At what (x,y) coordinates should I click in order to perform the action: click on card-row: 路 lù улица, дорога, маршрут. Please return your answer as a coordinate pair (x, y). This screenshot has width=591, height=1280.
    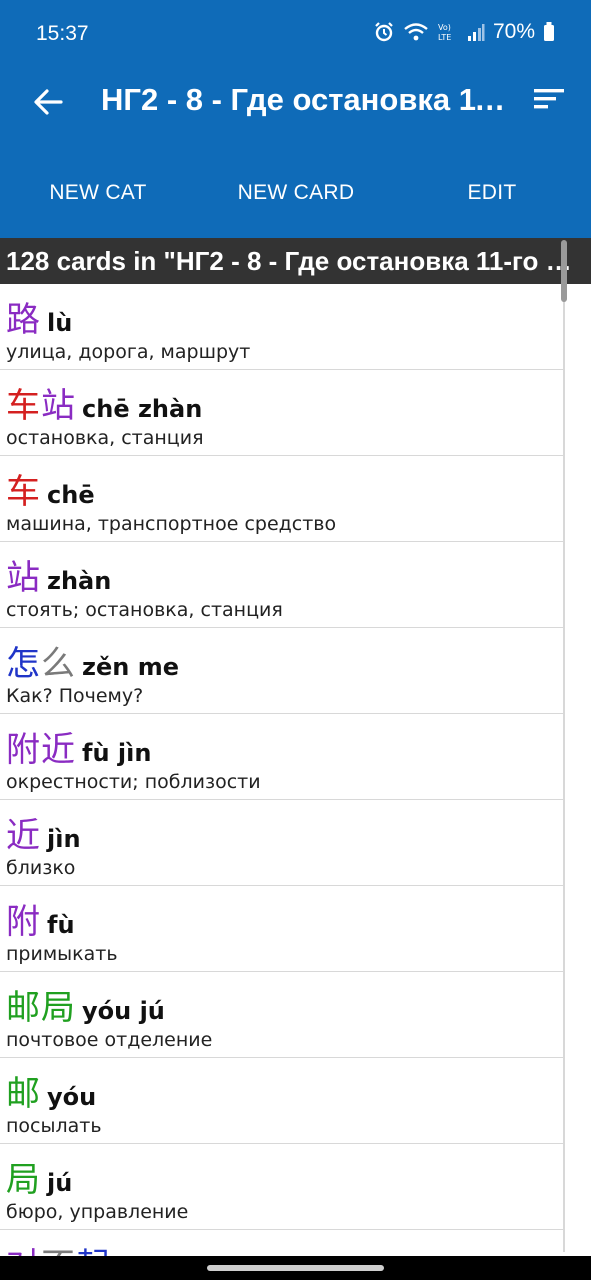
    Looking at the image, I should click on (282, 327).